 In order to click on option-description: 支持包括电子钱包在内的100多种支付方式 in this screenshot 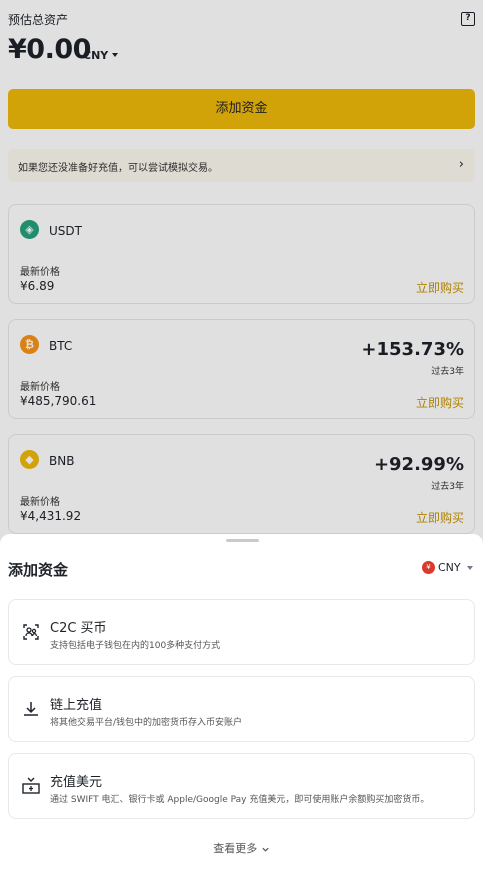, I will do `click(135, 646)`.